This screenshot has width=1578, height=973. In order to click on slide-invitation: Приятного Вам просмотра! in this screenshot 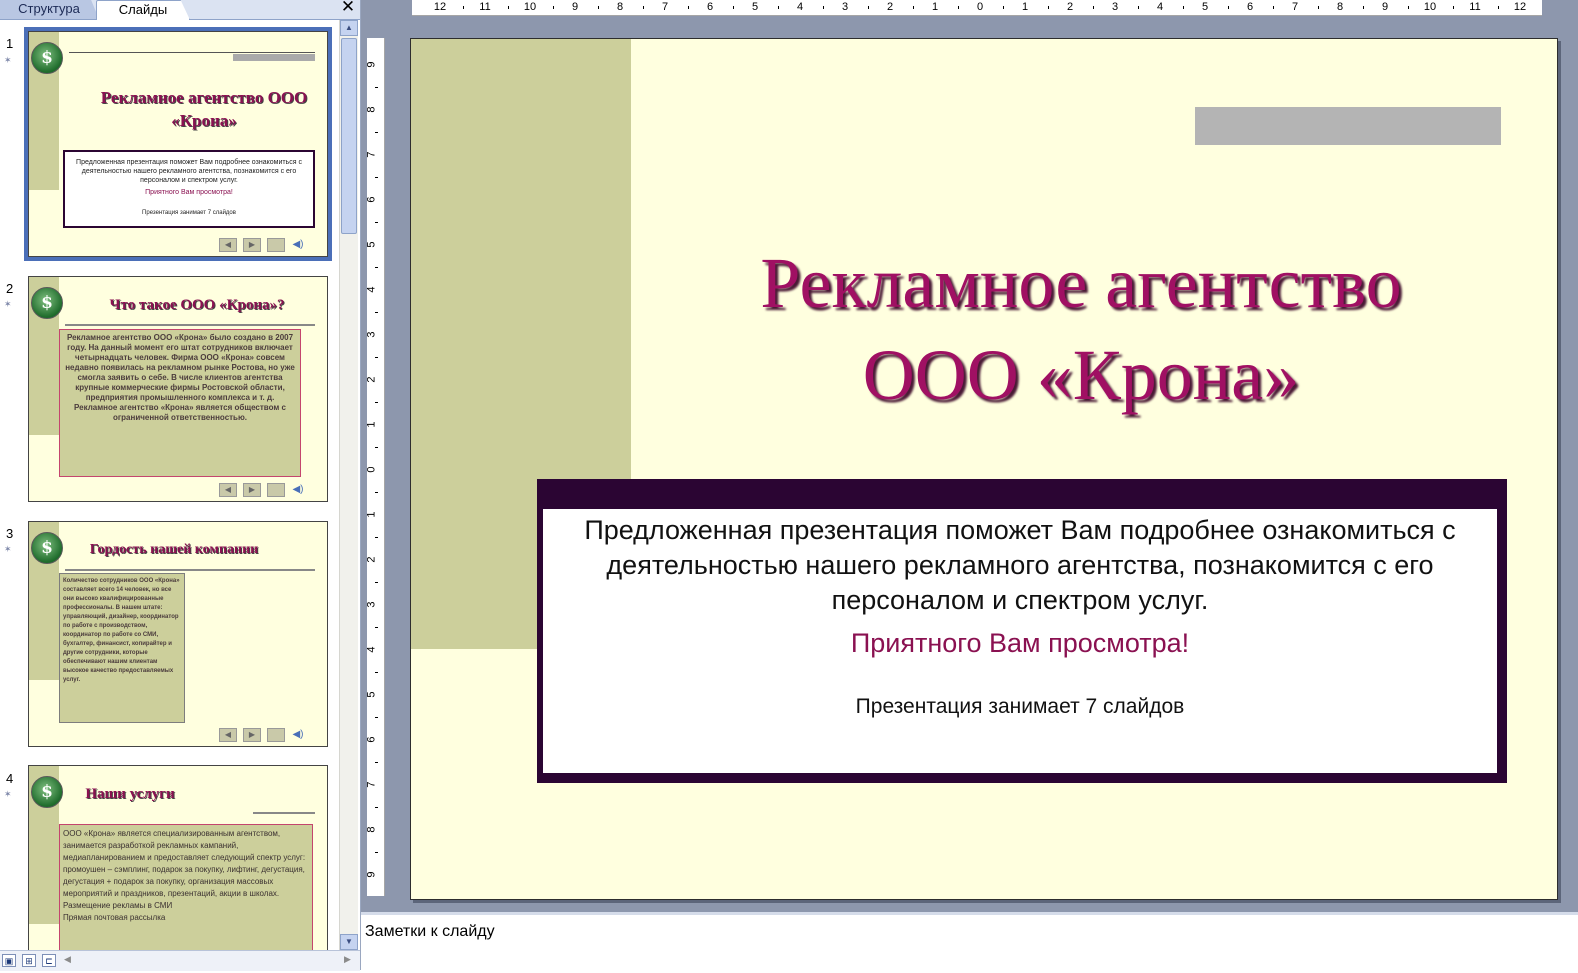, I will do `click(1020, 643)`.